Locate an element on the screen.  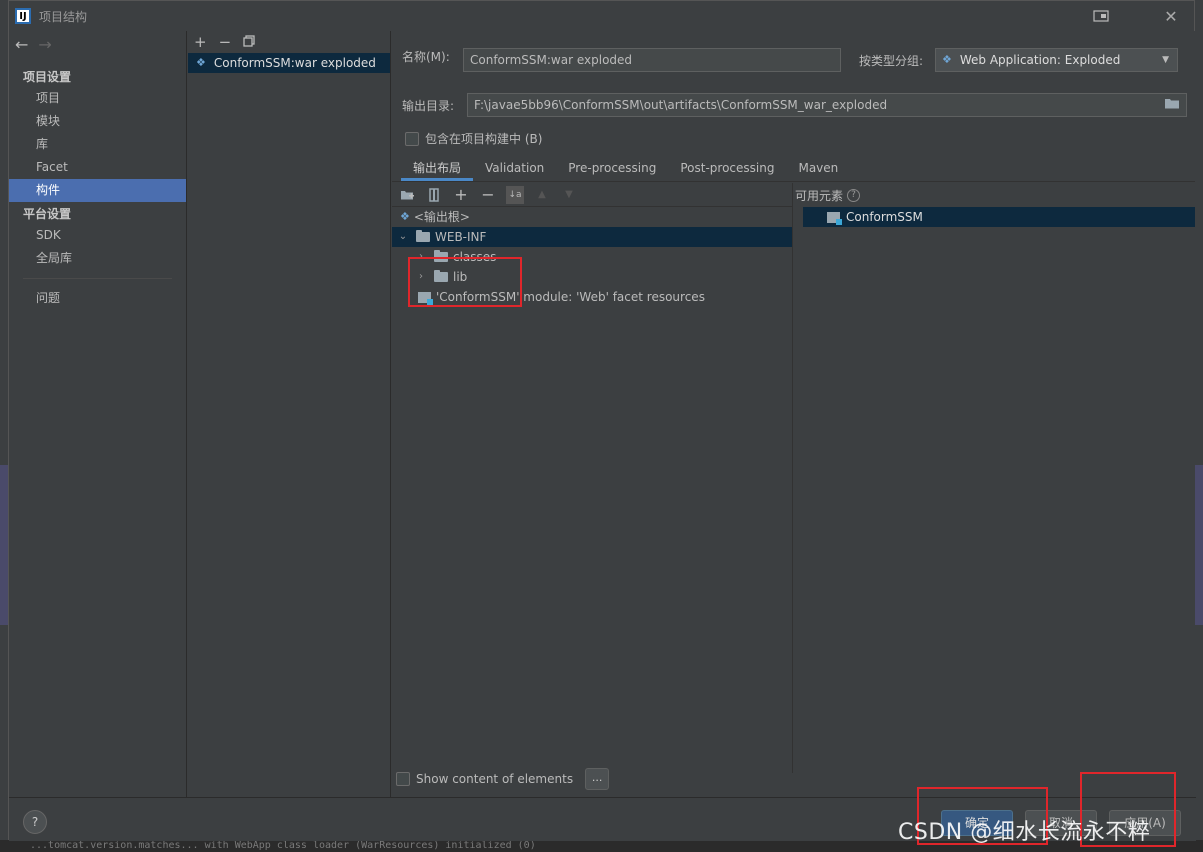
available-elements-list: ConformSSM is located at coordinates (999, 217).